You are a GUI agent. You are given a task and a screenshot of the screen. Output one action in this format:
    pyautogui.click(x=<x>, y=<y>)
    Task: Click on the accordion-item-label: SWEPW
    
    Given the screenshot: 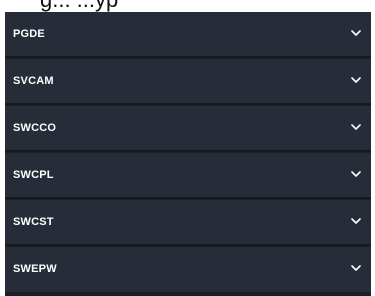 What is the action you would take?
    pyautogui.click(x=35, y=269)
    